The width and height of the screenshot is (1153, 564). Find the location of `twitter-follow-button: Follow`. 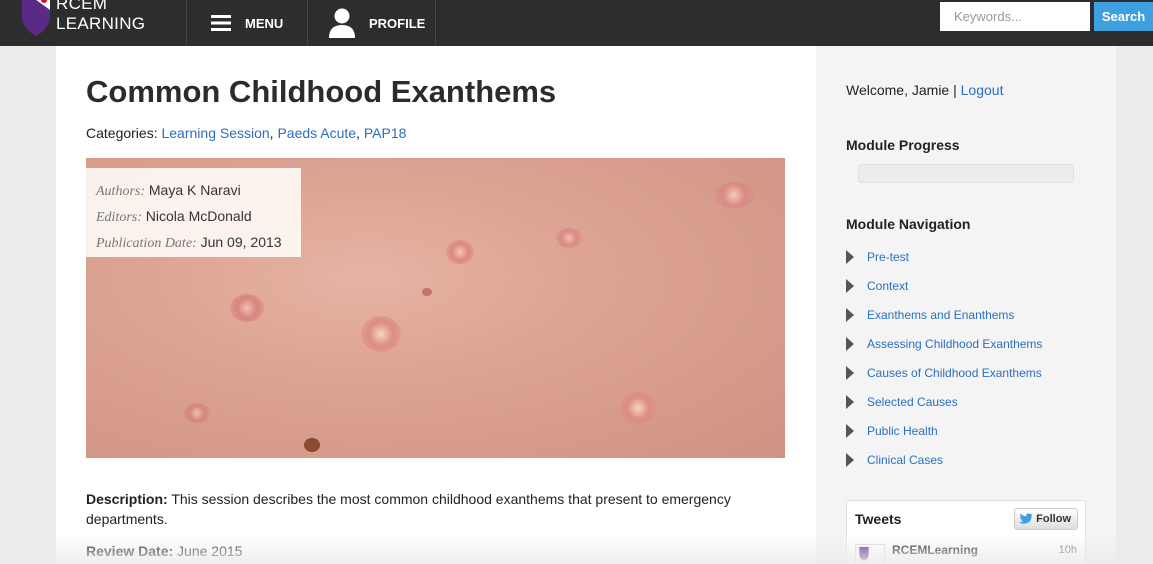

twitter-follow-button: Follow is located at coordinates (1046, 519).